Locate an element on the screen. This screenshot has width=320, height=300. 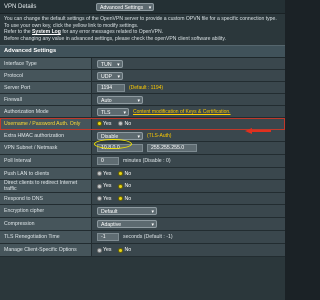
row-firewall: Firewall Auto is located at coordinates (142, 100).